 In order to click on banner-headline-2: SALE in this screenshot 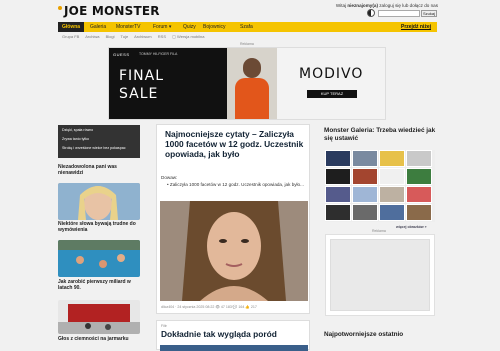, I will do `click(139, 94)`.